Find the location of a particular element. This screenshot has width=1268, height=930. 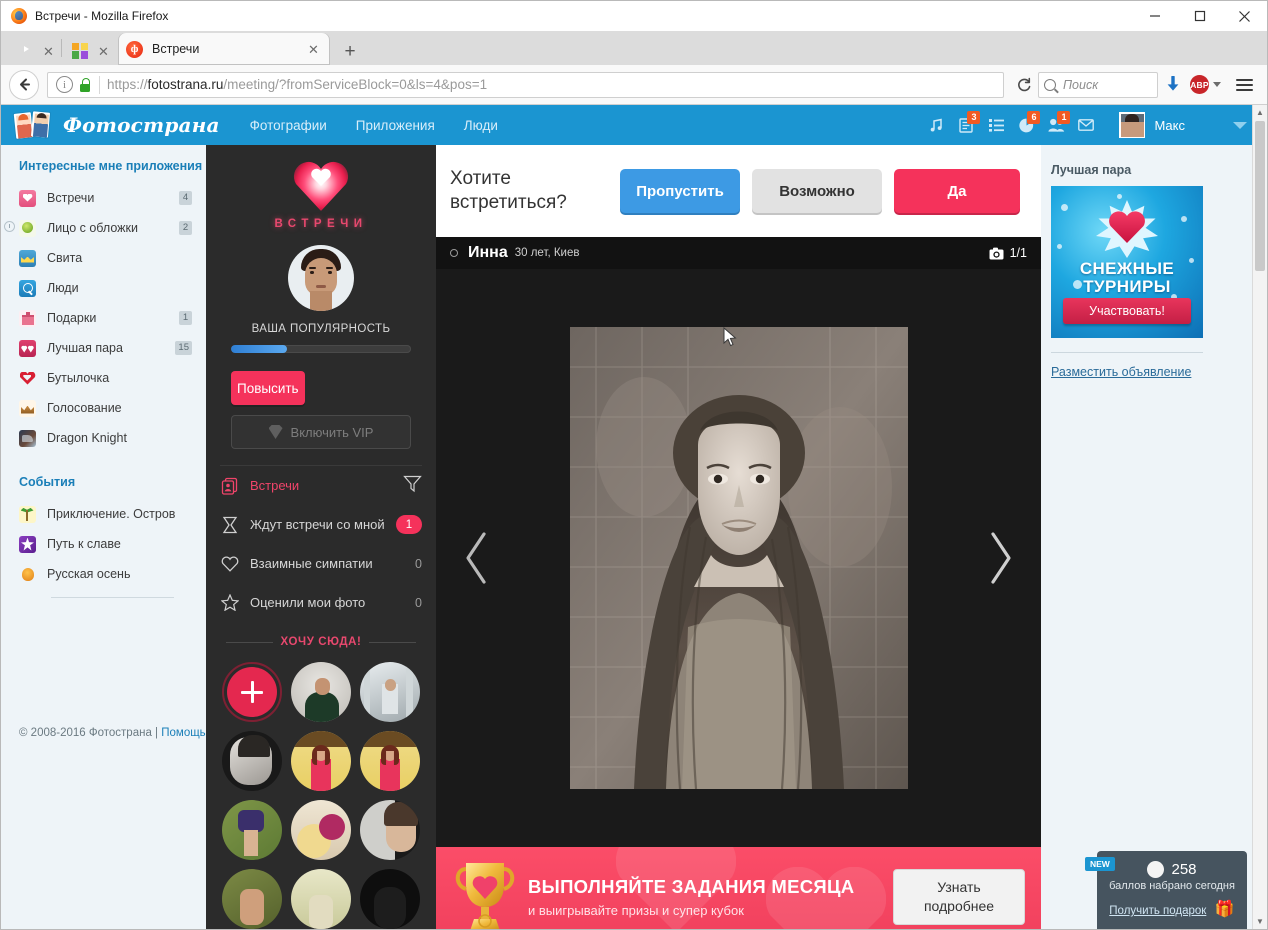

meeting-nav-rated: Оценили мои фото 0 is located at coordinates (321, 602).